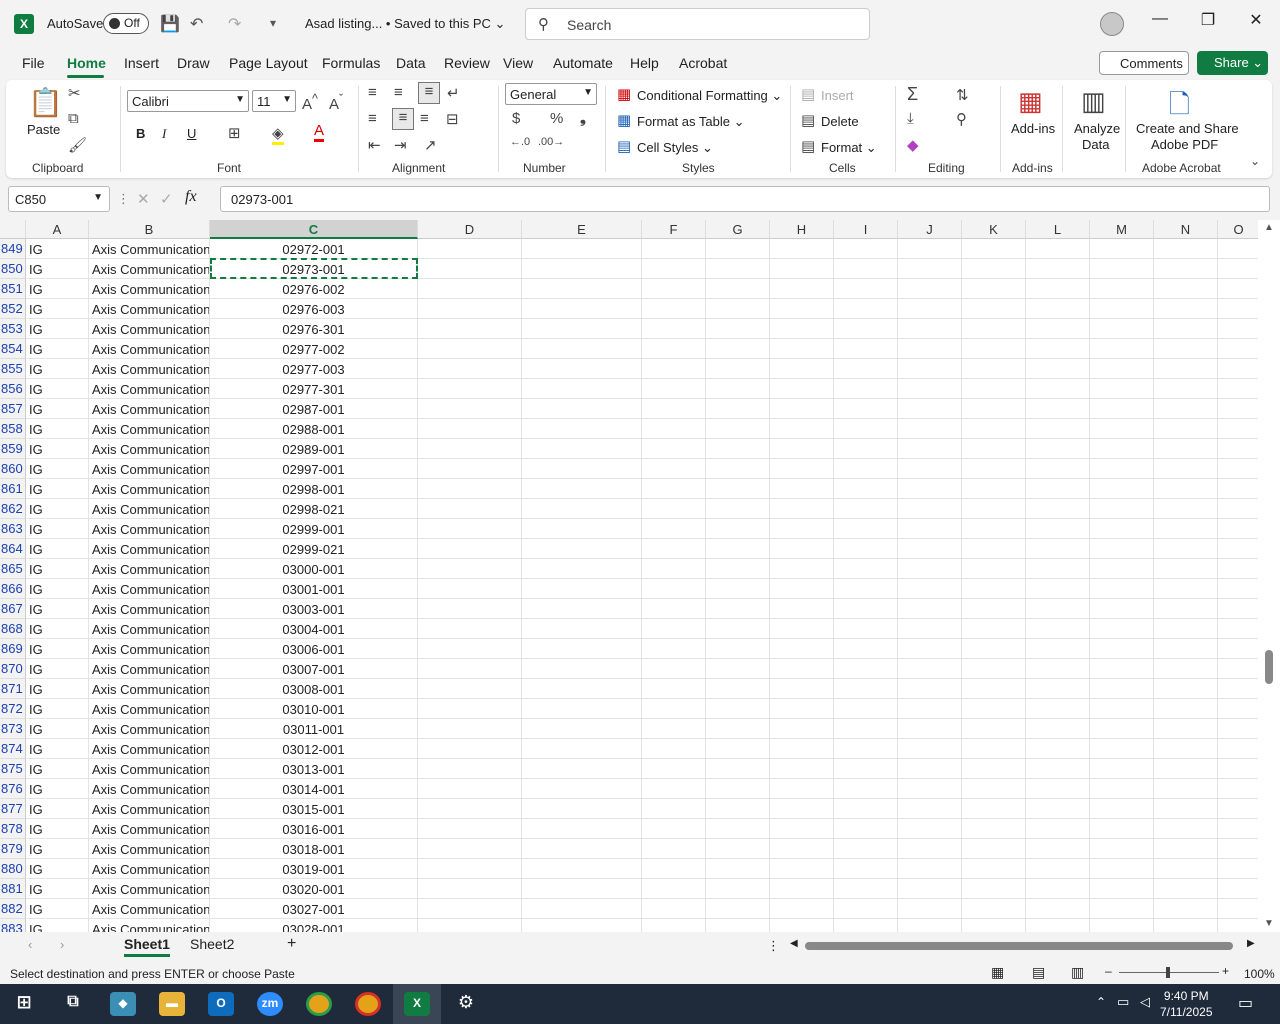  I want to click on bold-icon: B, so click(140, 133).